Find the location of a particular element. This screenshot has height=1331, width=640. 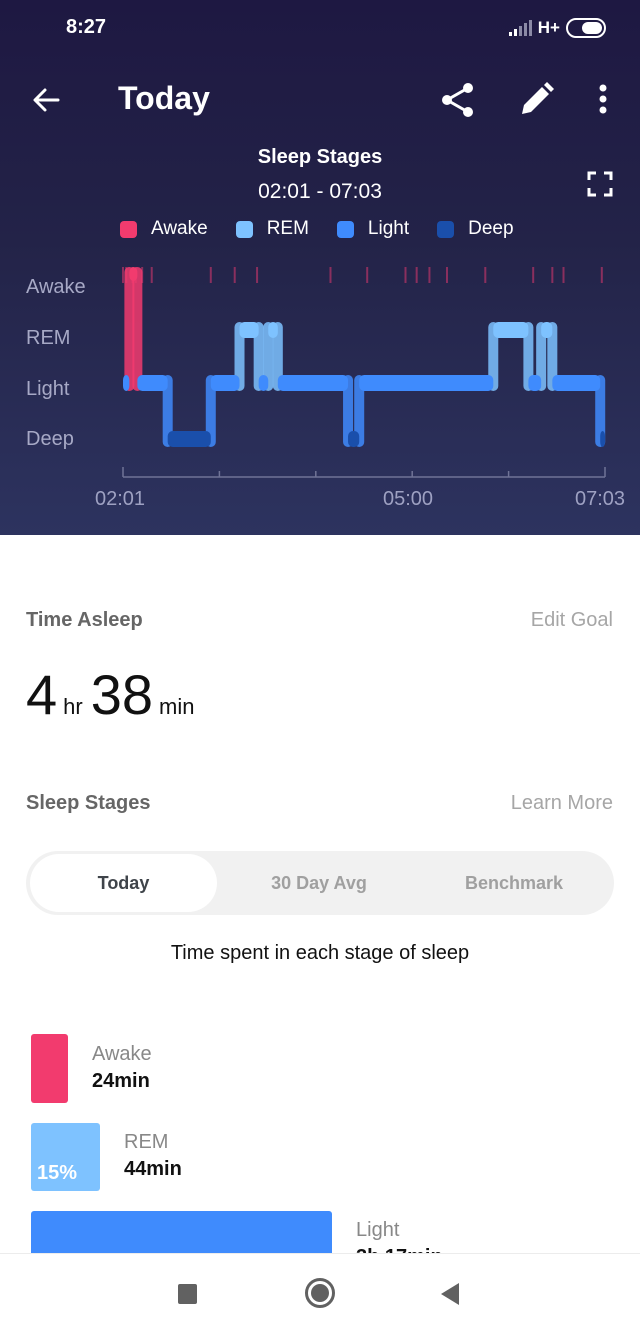

status-icons: H+ is located at coordinates (557, 28).